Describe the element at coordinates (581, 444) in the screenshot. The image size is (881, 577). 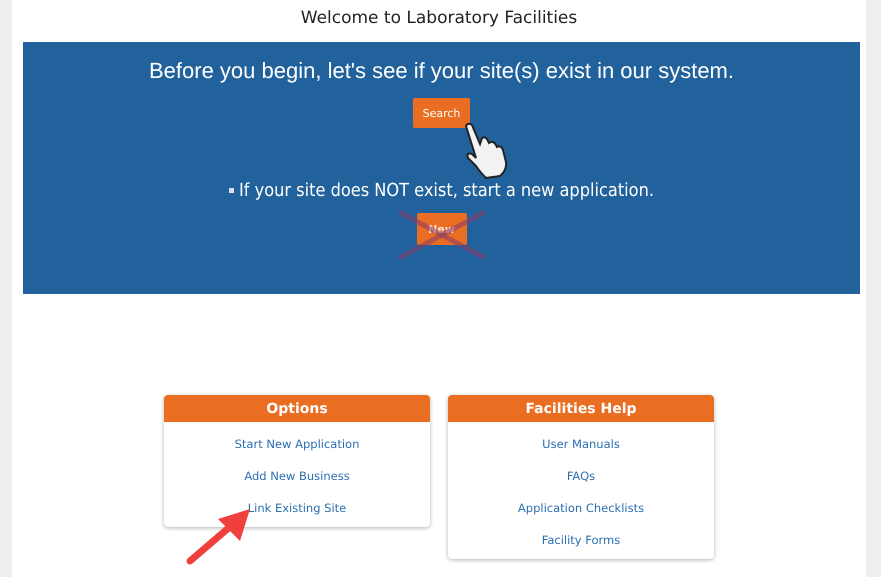
I see `card-link: User Manuals` at that location.